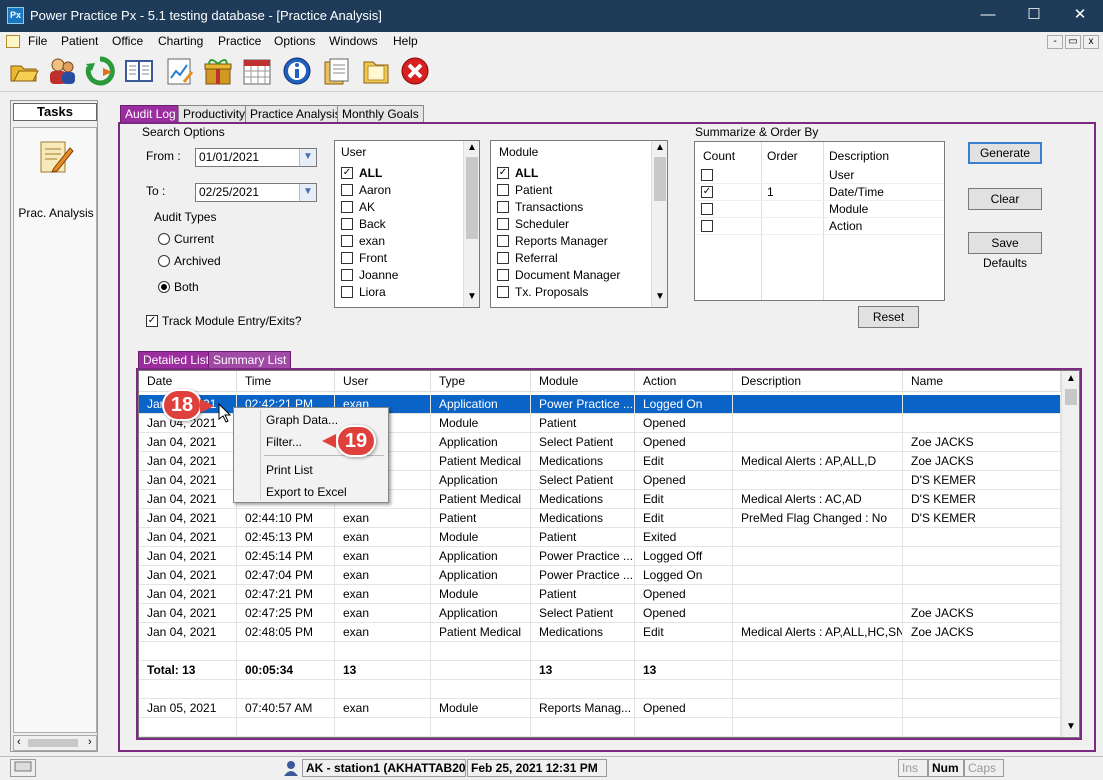  I want to click on column-header: Time, so click(286, 381).